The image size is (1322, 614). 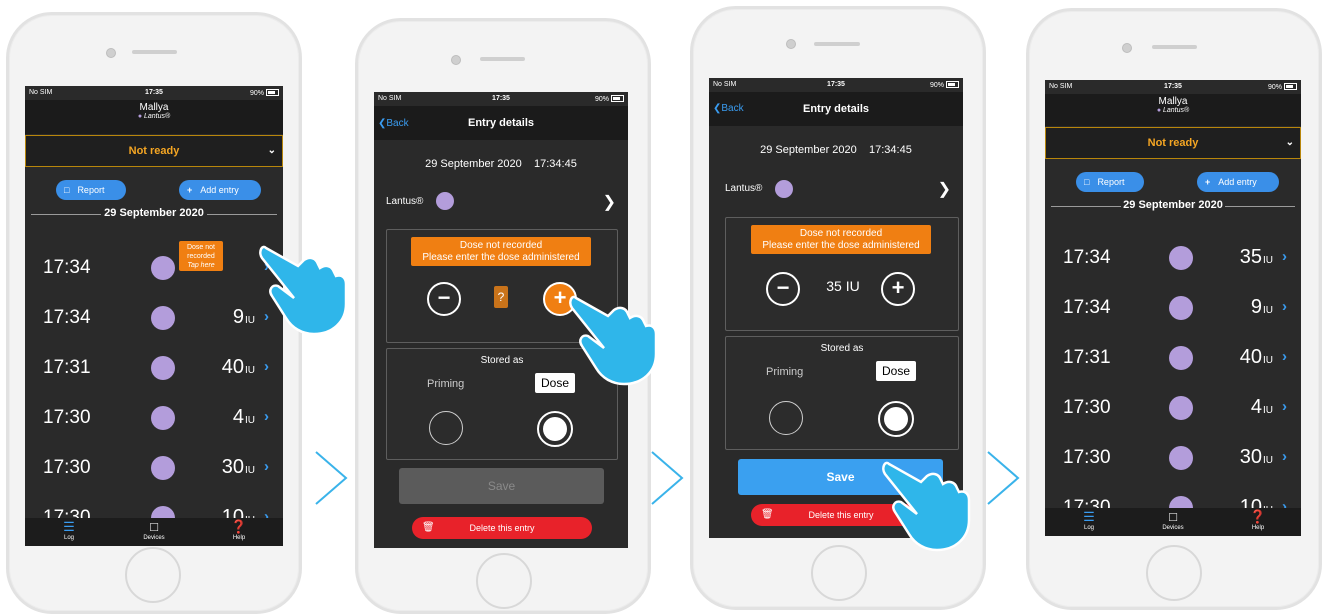 I want to click on nav-bar: ❮Back Entry details, so click(x=836, y=109).